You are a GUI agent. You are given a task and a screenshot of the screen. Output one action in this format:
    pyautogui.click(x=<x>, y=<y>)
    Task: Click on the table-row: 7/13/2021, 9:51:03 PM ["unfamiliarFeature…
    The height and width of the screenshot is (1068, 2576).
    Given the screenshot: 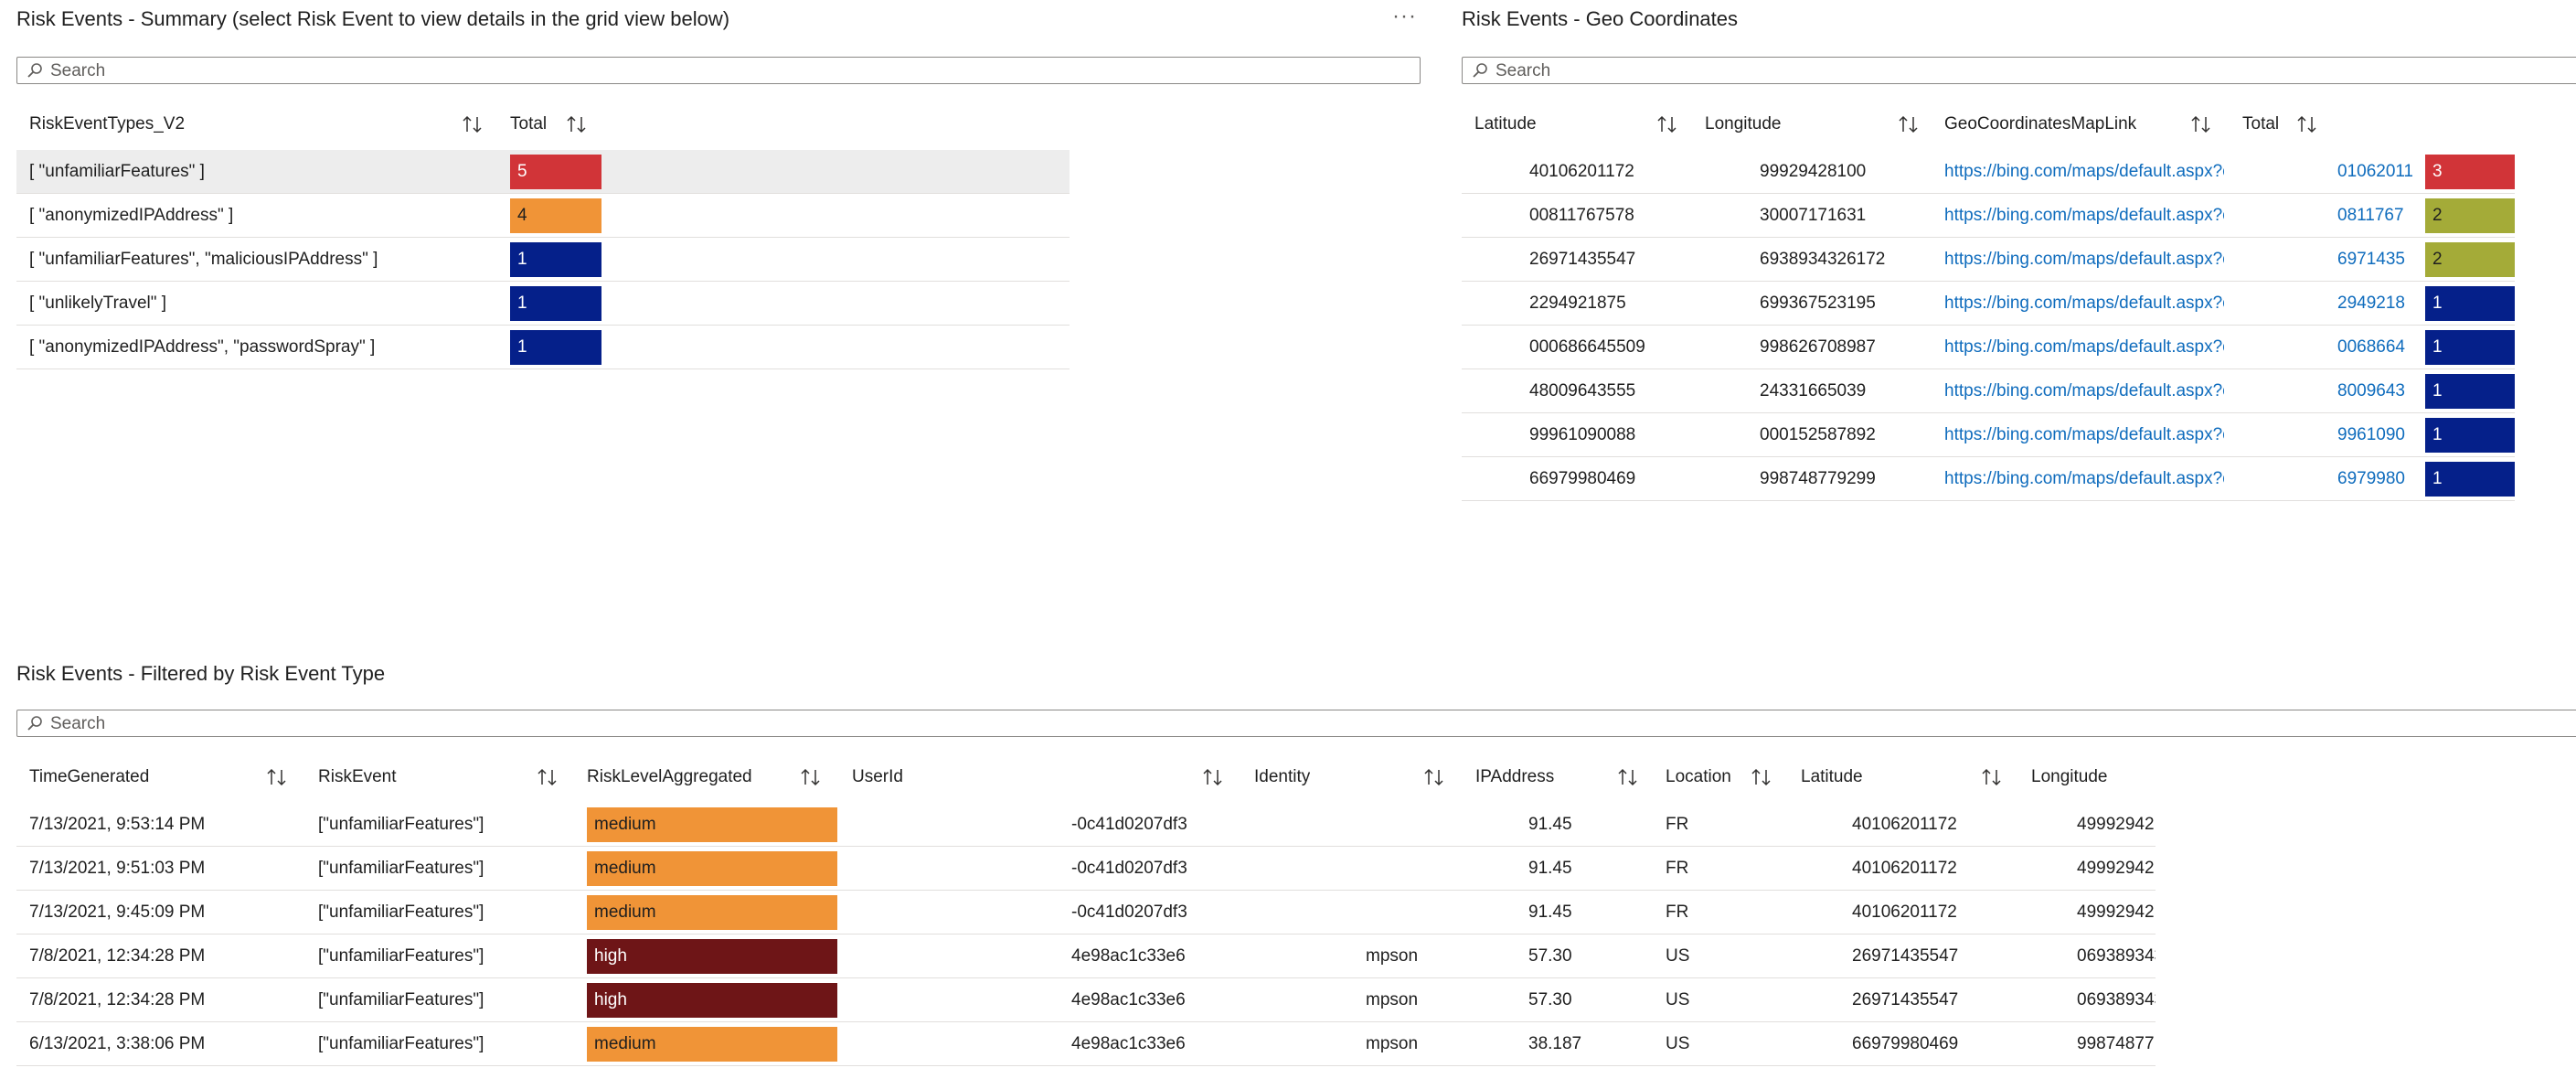 What is the action you would take?
    pyautogui.click(x=1086, y=869)
    